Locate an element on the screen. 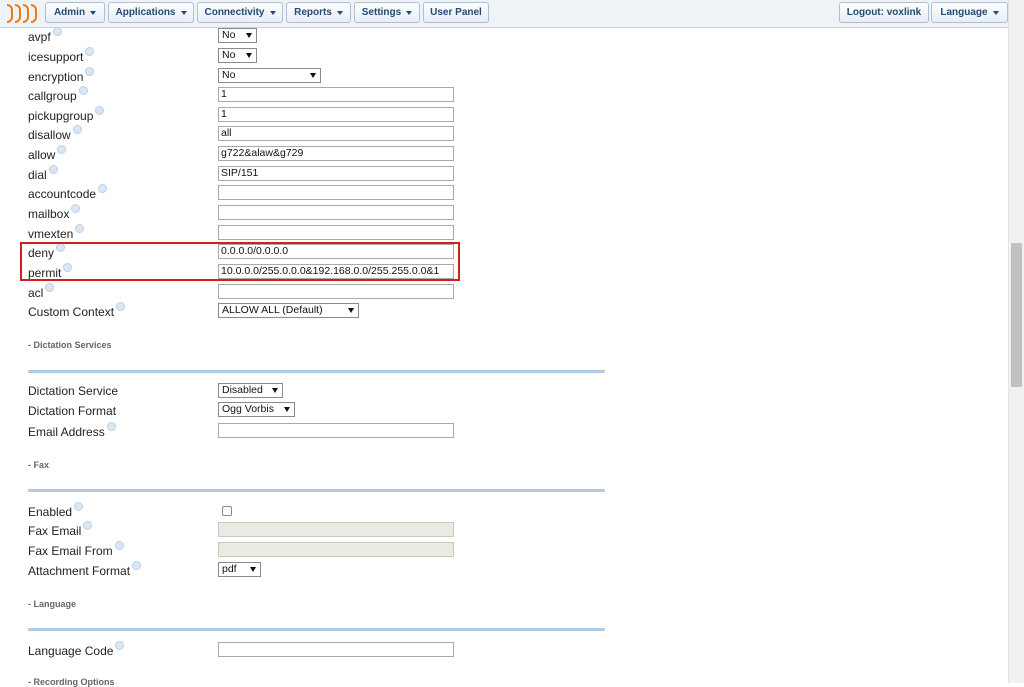  mailbox-label: mailbox is located at coordinates (54, 212).